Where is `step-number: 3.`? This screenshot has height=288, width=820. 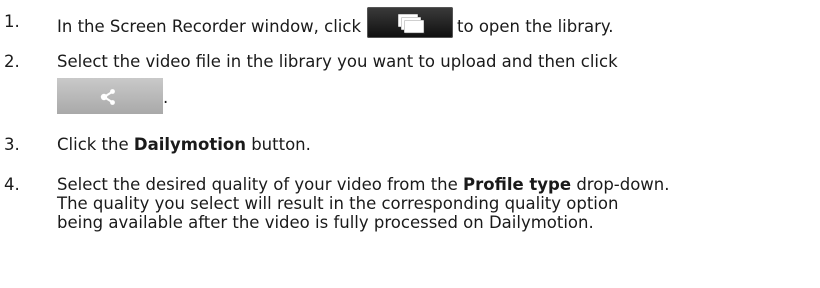
step-number: 3. is located at coordinates (12, 144).